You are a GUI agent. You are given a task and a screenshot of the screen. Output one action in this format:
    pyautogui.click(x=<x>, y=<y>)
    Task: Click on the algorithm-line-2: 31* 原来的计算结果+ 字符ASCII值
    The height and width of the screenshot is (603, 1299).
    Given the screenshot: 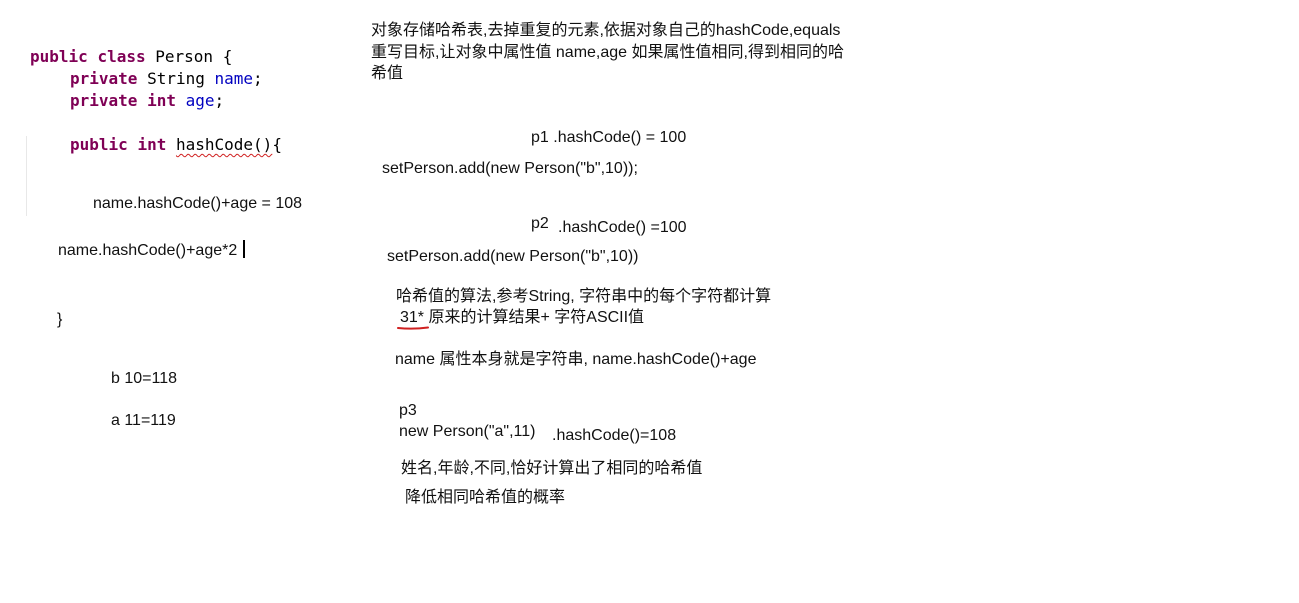 What is the action you would take?
    pyautogui.click(x=522, y=318)
    